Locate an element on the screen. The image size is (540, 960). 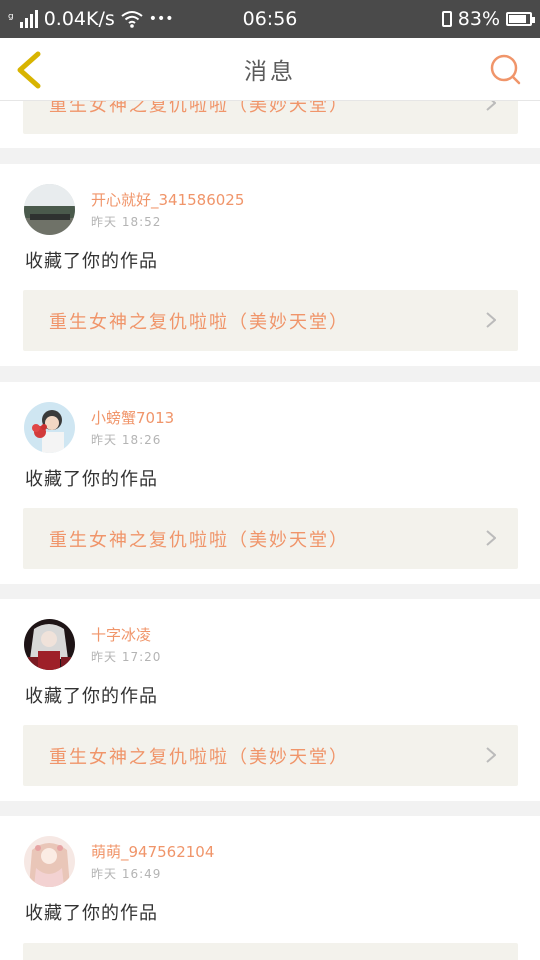
back-arrow-icon is located at coordinates (30, 70).